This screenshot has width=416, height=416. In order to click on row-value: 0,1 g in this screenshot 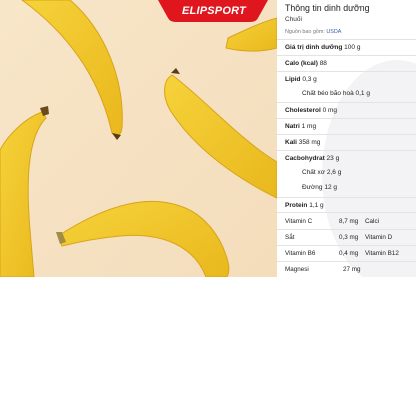, I will do `click(362, 93)`.